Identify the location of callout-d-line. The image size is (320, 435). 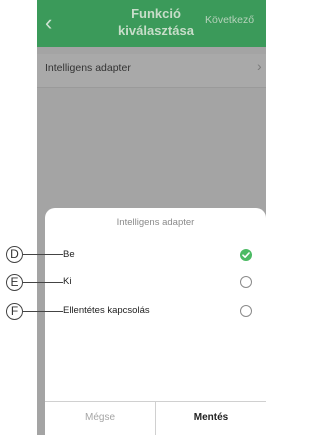
(43, 254).